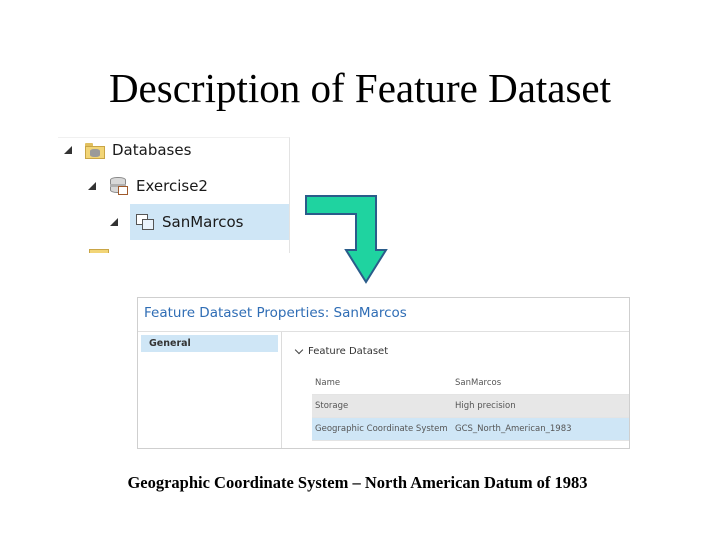  Describe the element at coordinates (346, 239) in the screenshot. I see `bent-down-arrow-icon` at that location.